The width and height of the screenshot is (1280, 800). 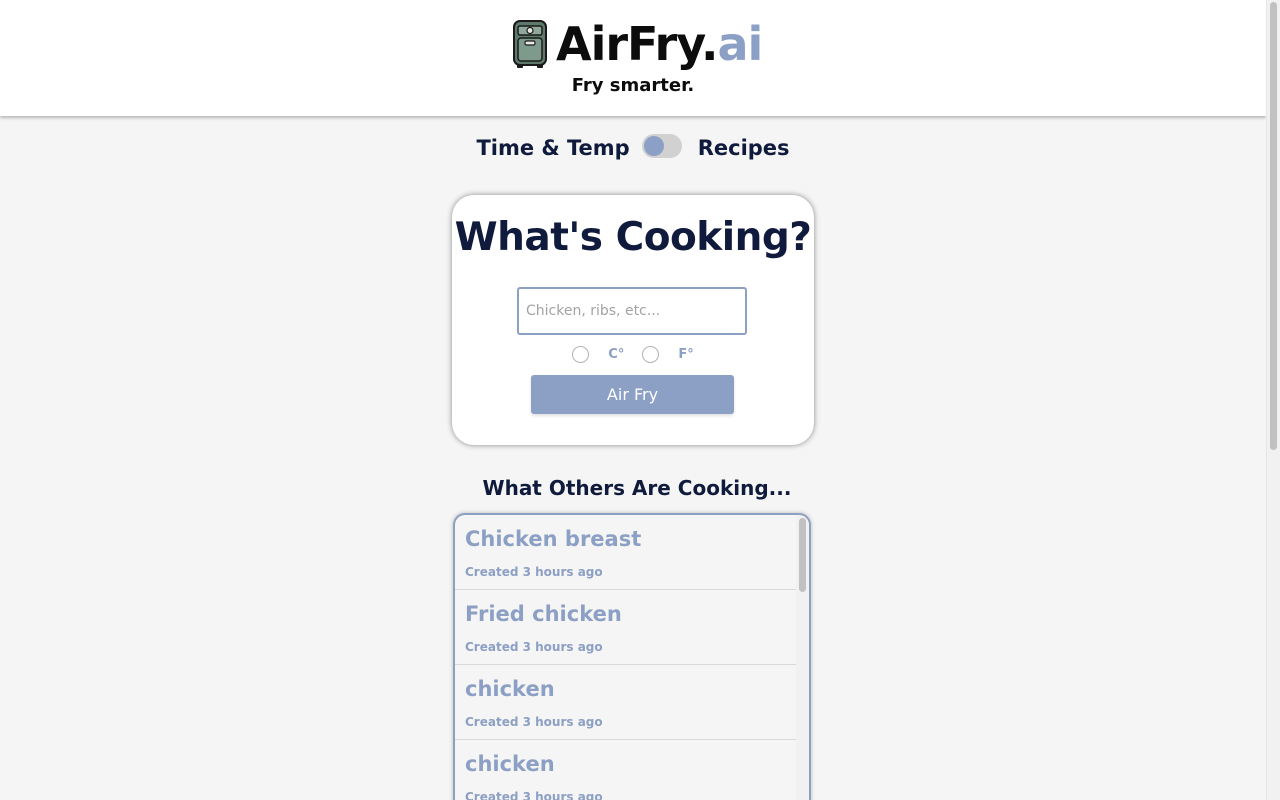 I want to click on card-title: What's Cooking?, so click(x=633, y=237).